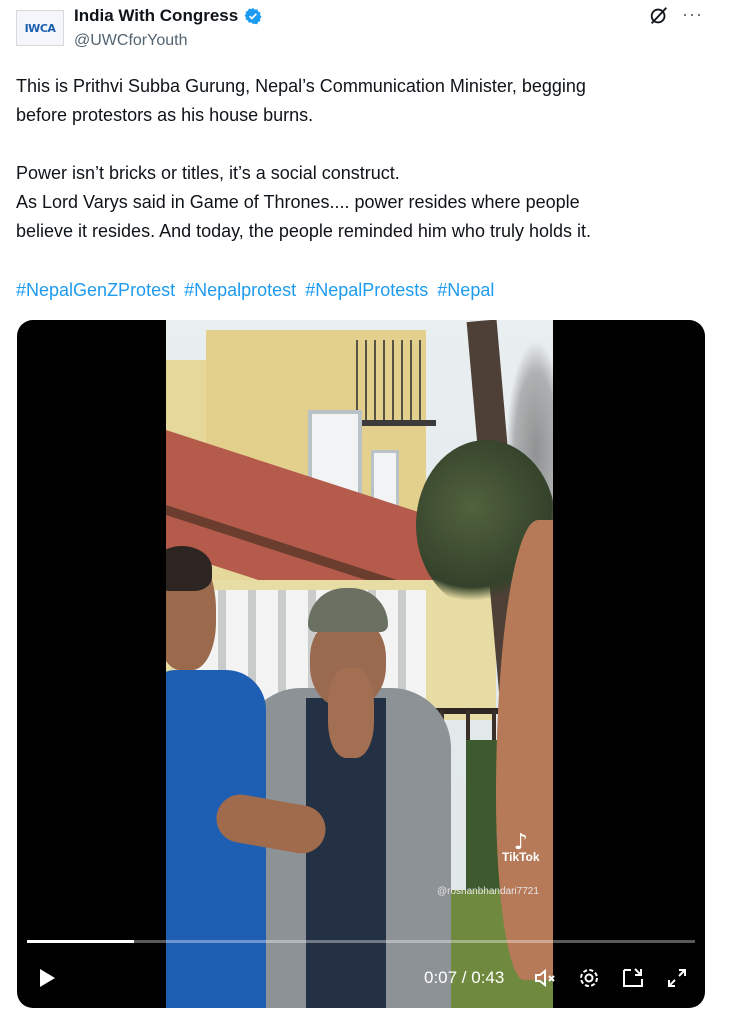 This screenshot has height=1016, width=730. Describe the element at coordinates (488, 891) in the screenshot. I see `tiktok-username: @roshanbhandari7721` at that location.